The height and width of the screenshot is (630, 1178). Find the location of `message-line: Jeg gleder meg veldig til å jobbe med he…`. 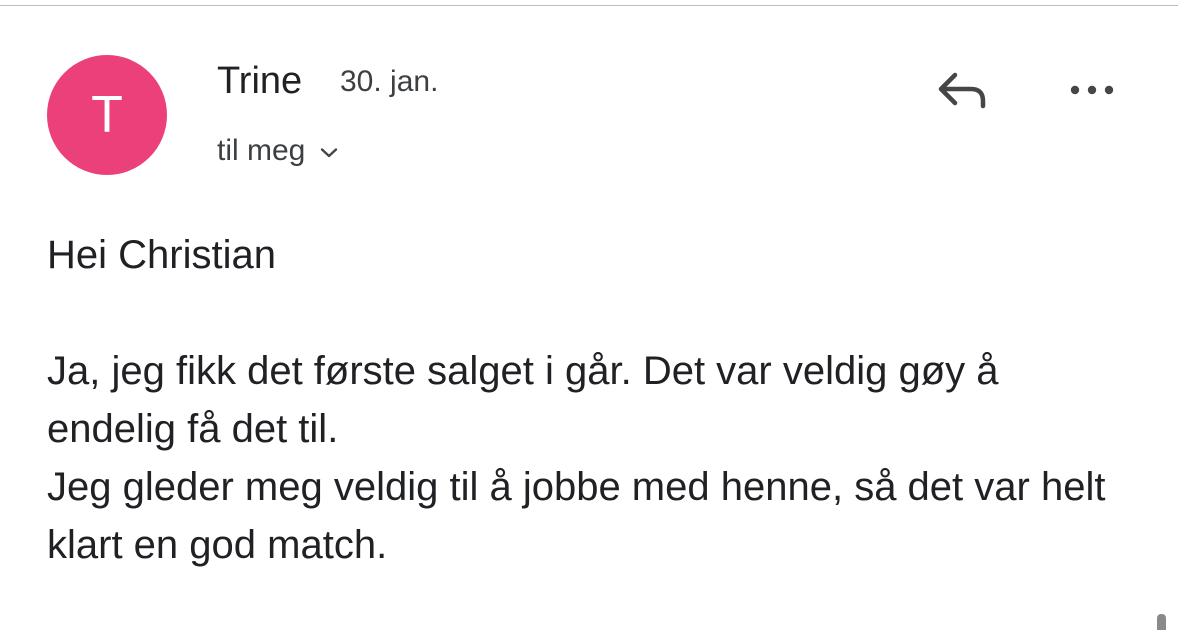

message-line: Jeg gleder meg veldig til å jobbe med he… is located at coordinates (576, 516).